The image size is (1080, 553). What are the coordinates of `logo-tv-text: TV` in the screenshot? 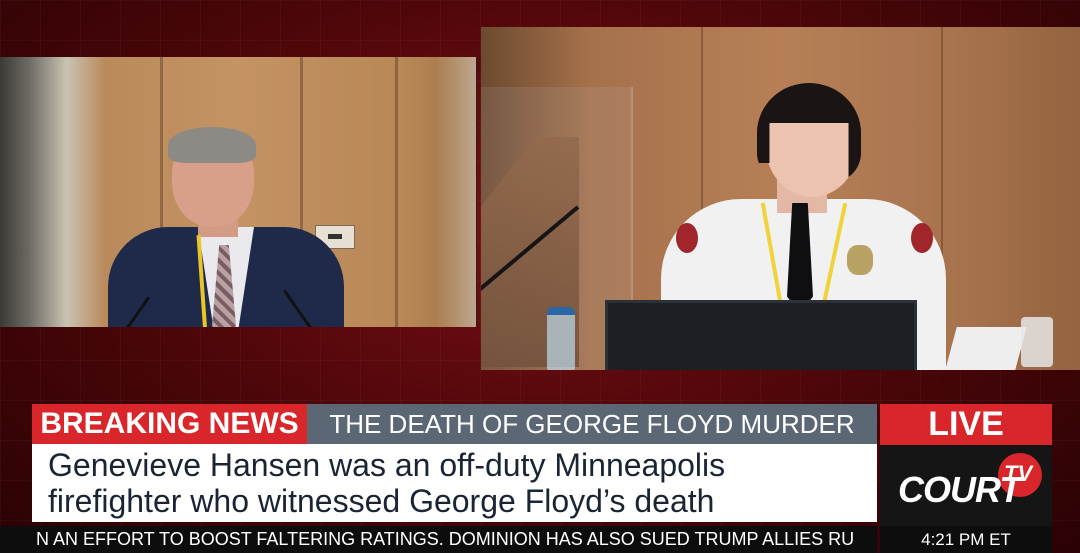 It's located at (1018, 473).